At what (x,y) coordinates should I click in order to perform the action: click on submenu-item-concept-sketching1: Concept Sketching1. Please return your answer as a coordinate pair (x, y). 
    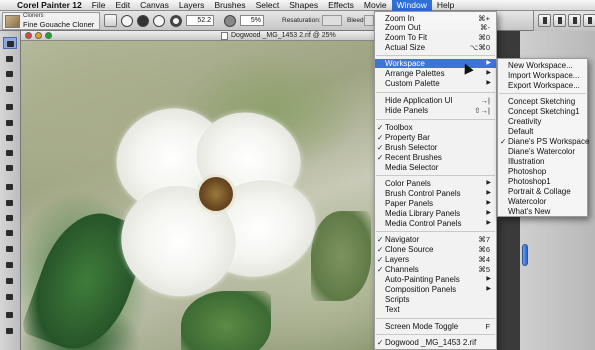
    Looking at the image, I should click on (542, 111).